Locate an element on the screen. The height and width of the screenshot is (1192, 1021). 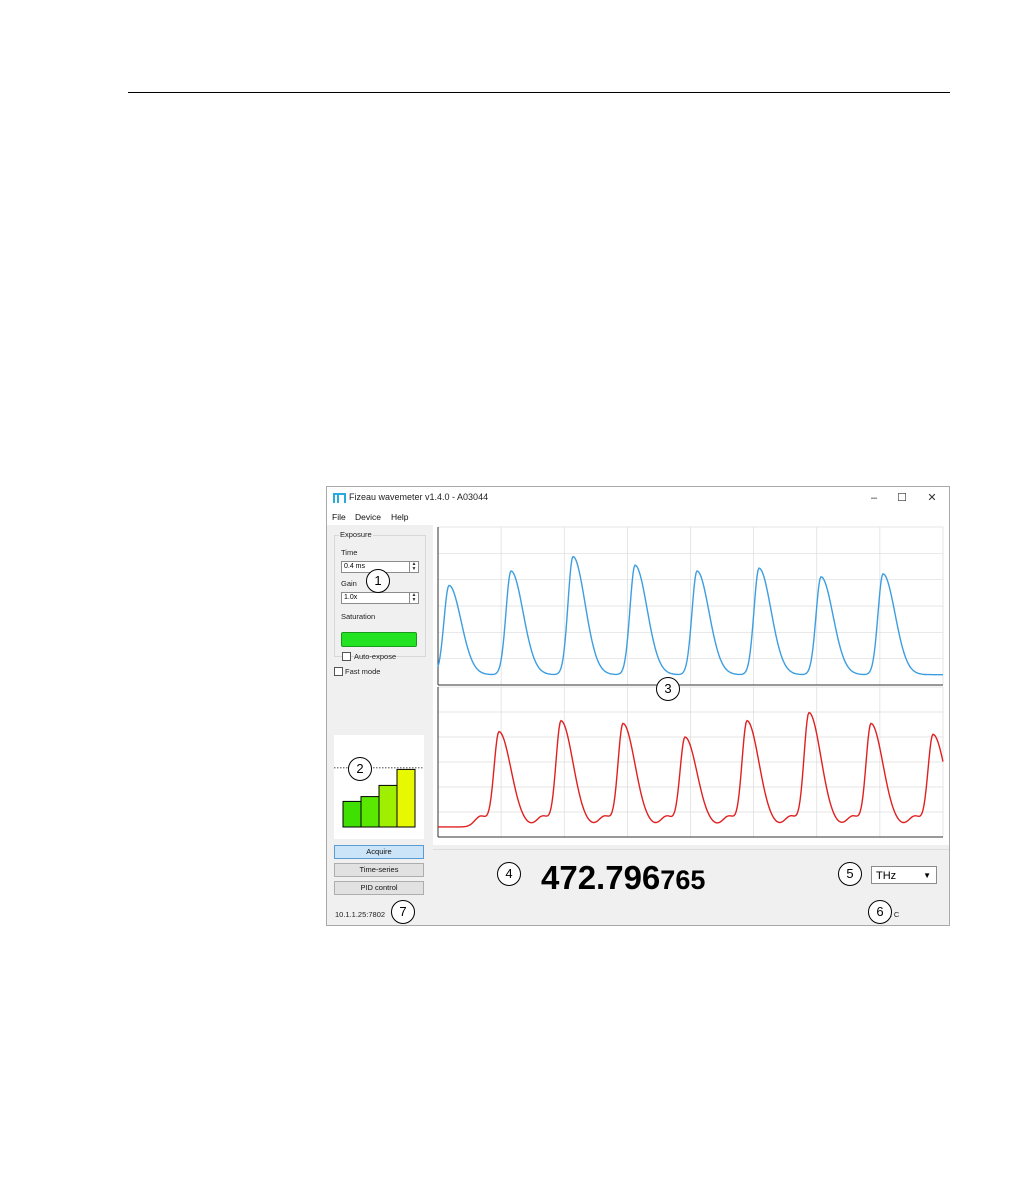
unit-select: THz ▼ is located at coordinates (904, 875).